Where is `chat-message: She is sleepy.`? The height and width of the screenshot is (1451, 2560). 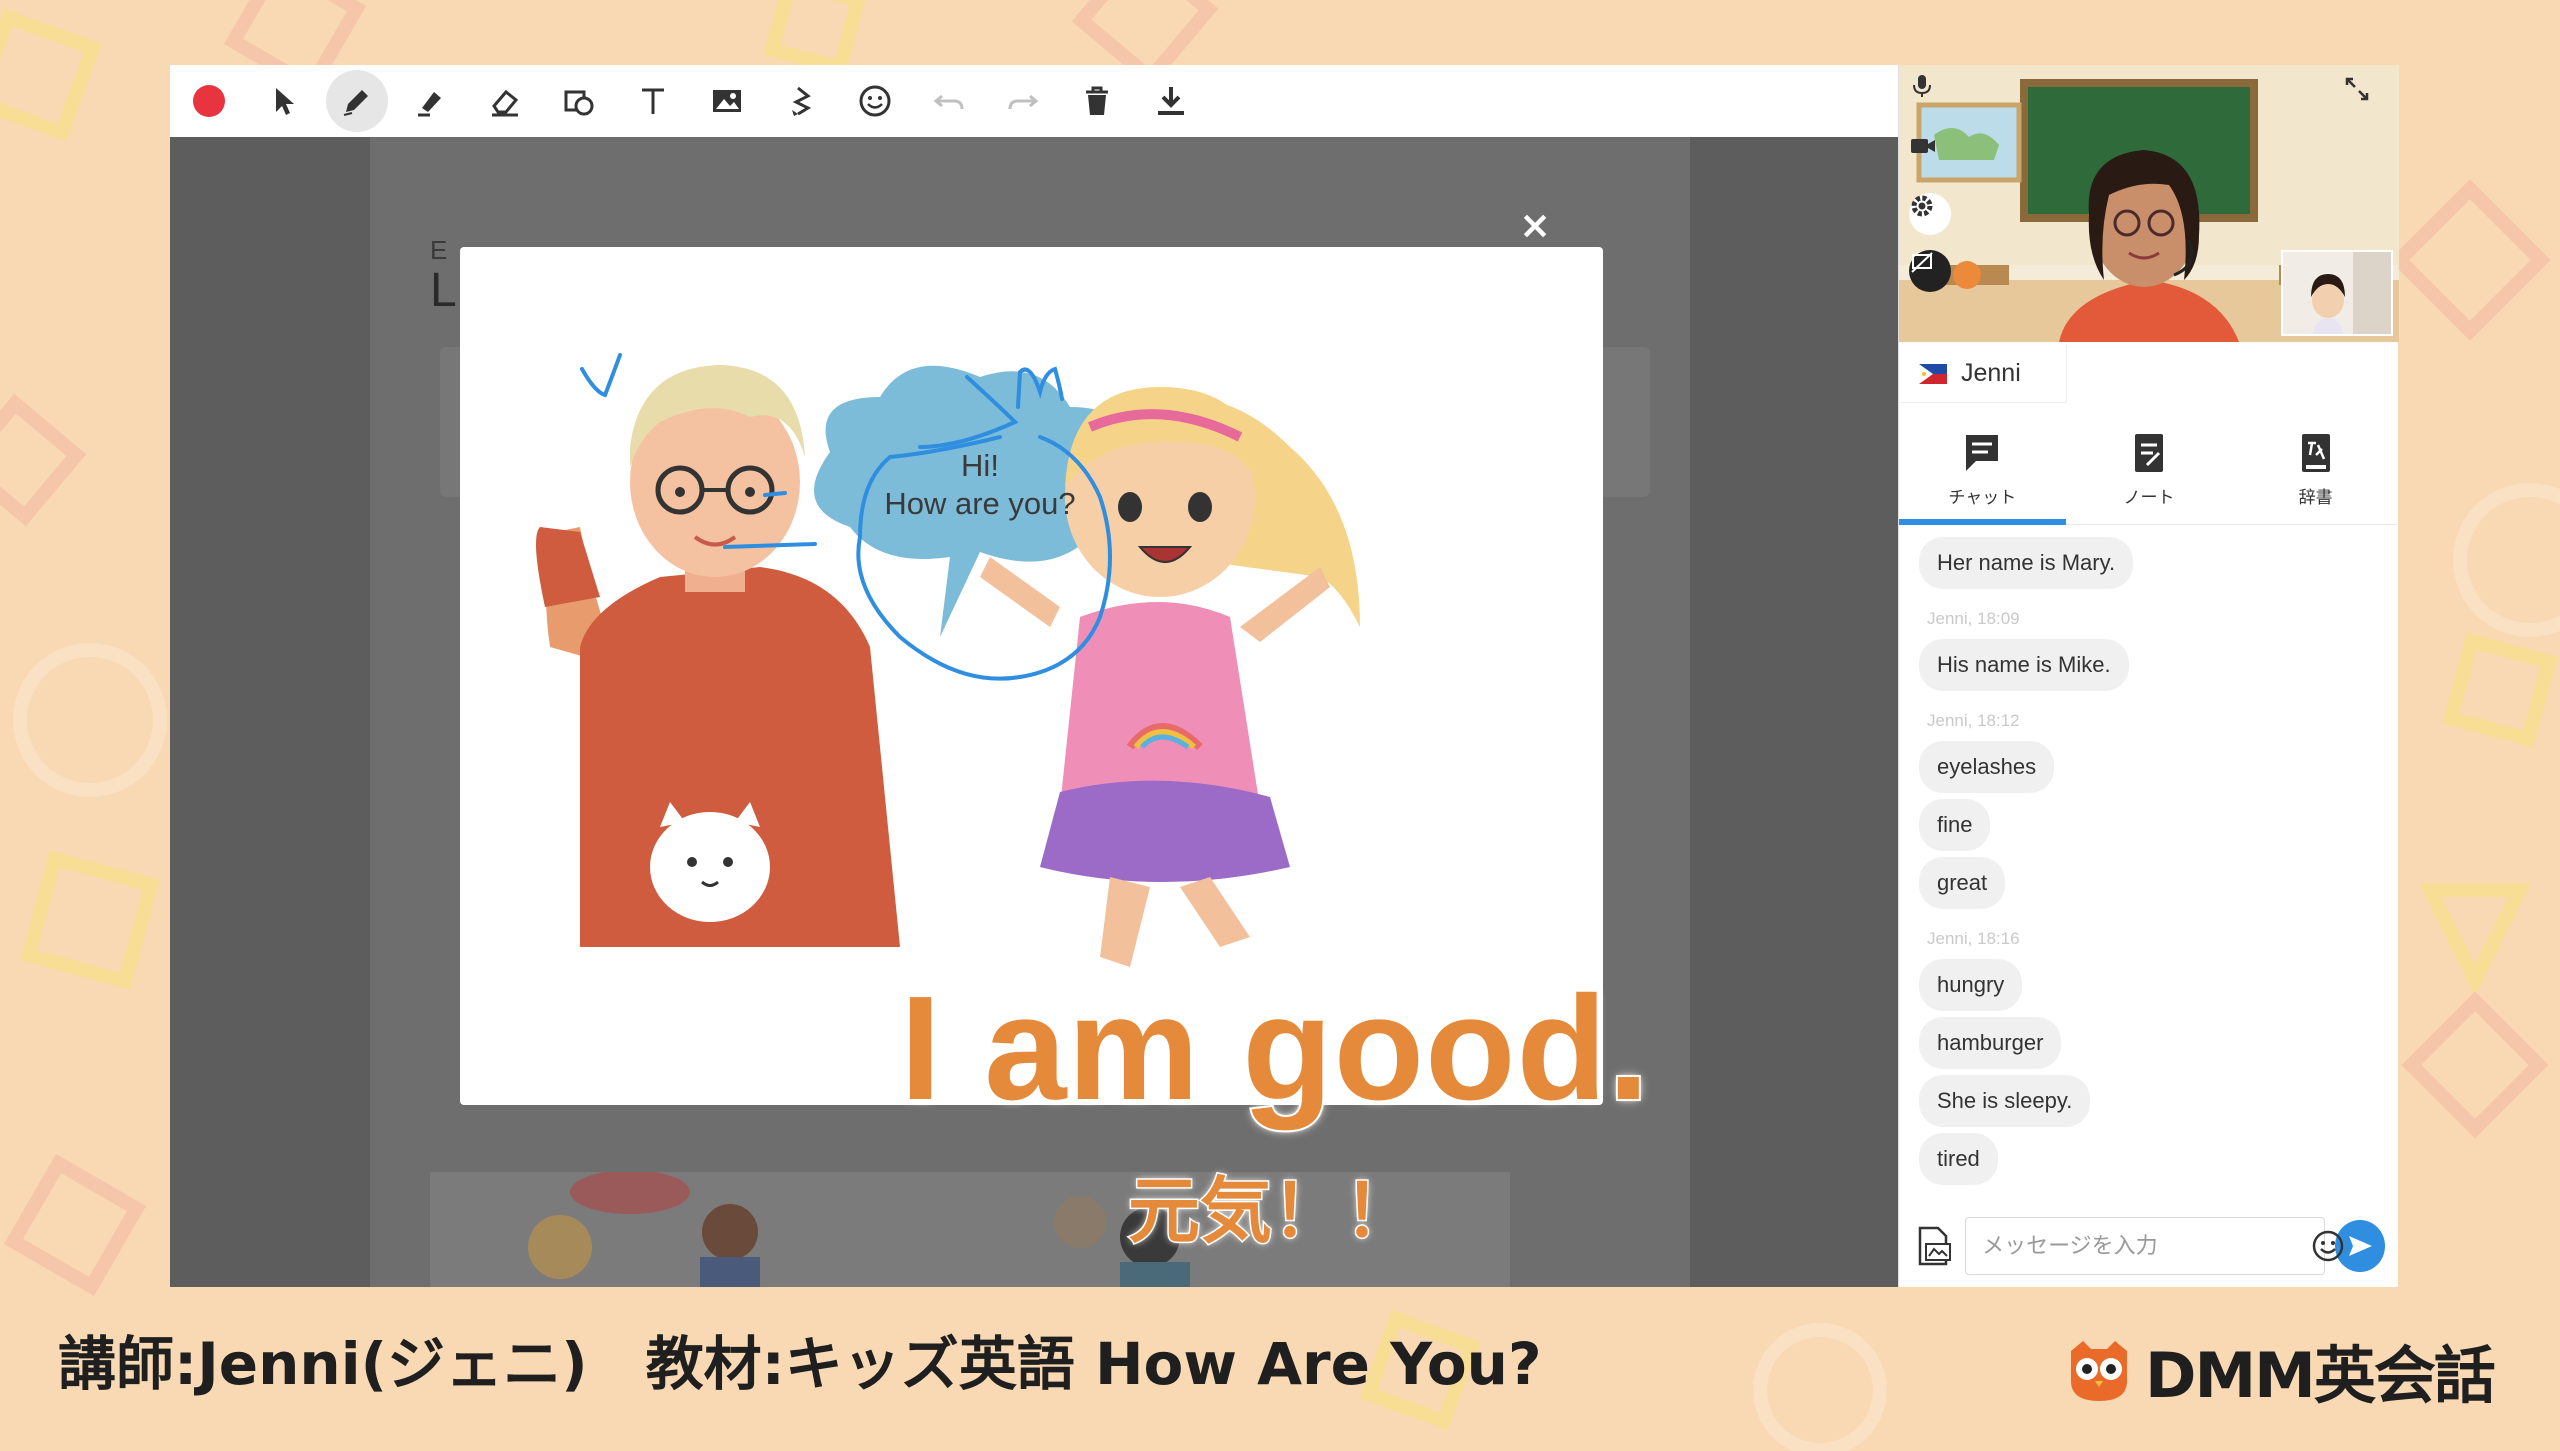
chat-message: She is sleepy. is located at coordinates (2005, 1101).